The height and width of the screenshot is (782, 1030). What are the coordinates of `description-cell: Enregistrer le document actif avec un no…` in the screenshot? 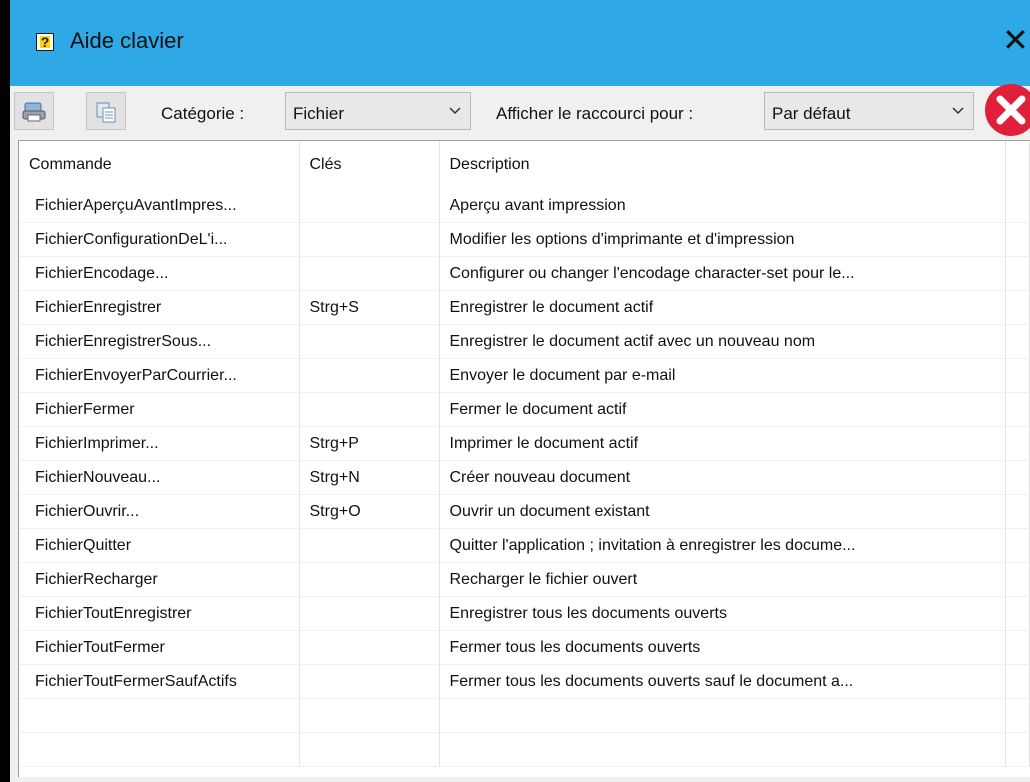 It's located at (722, 341).